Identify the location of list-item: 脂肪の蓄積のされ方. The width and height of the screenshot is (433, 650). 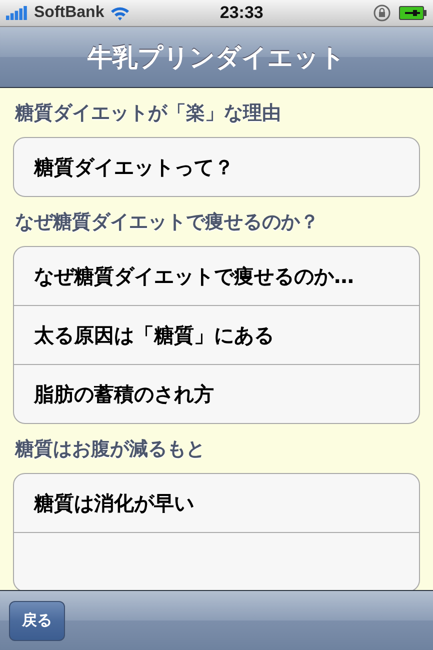
(216, 393).